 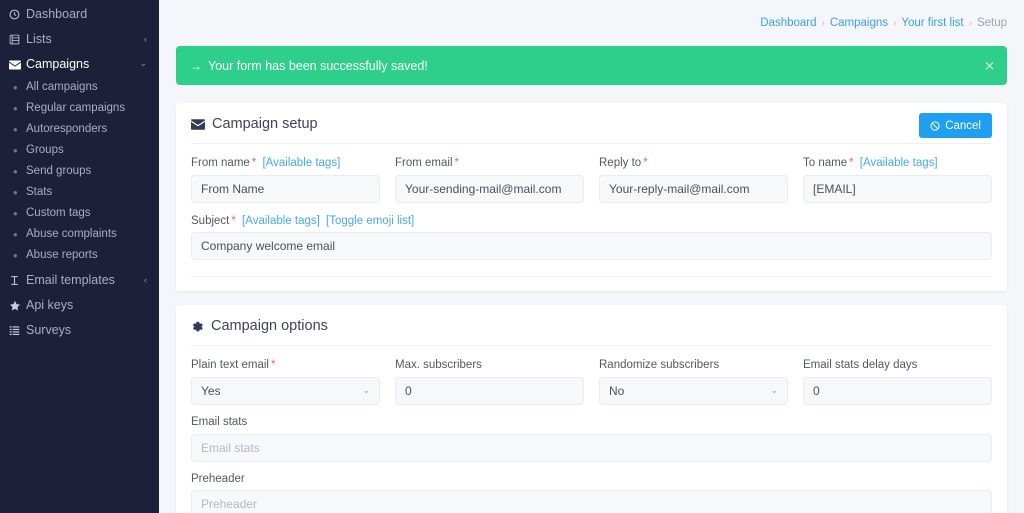 I want to click on sidebar-item-autoresponders: • Autoresponders, so click(x=79, y=129).